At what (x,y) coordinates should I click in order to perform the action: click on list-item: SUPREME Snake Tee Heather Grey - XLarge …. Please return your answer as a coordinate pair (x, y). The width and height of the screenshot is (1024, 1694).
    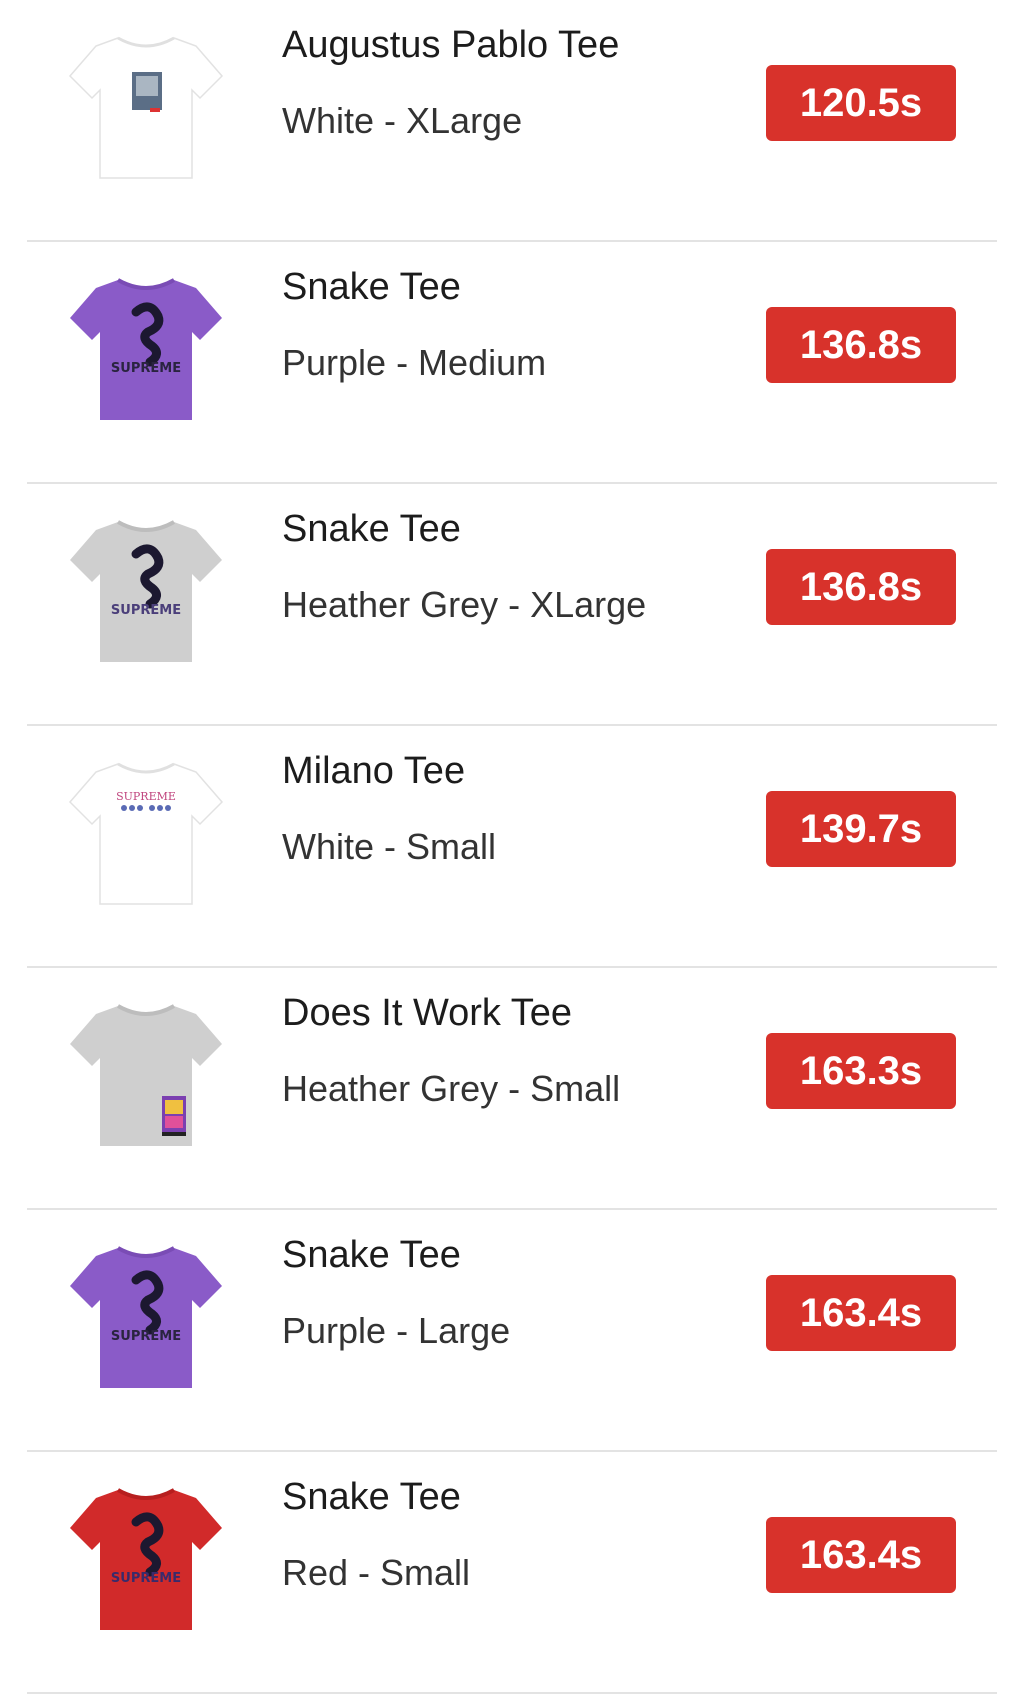
    Looking at the image, I should click on (512, 605).